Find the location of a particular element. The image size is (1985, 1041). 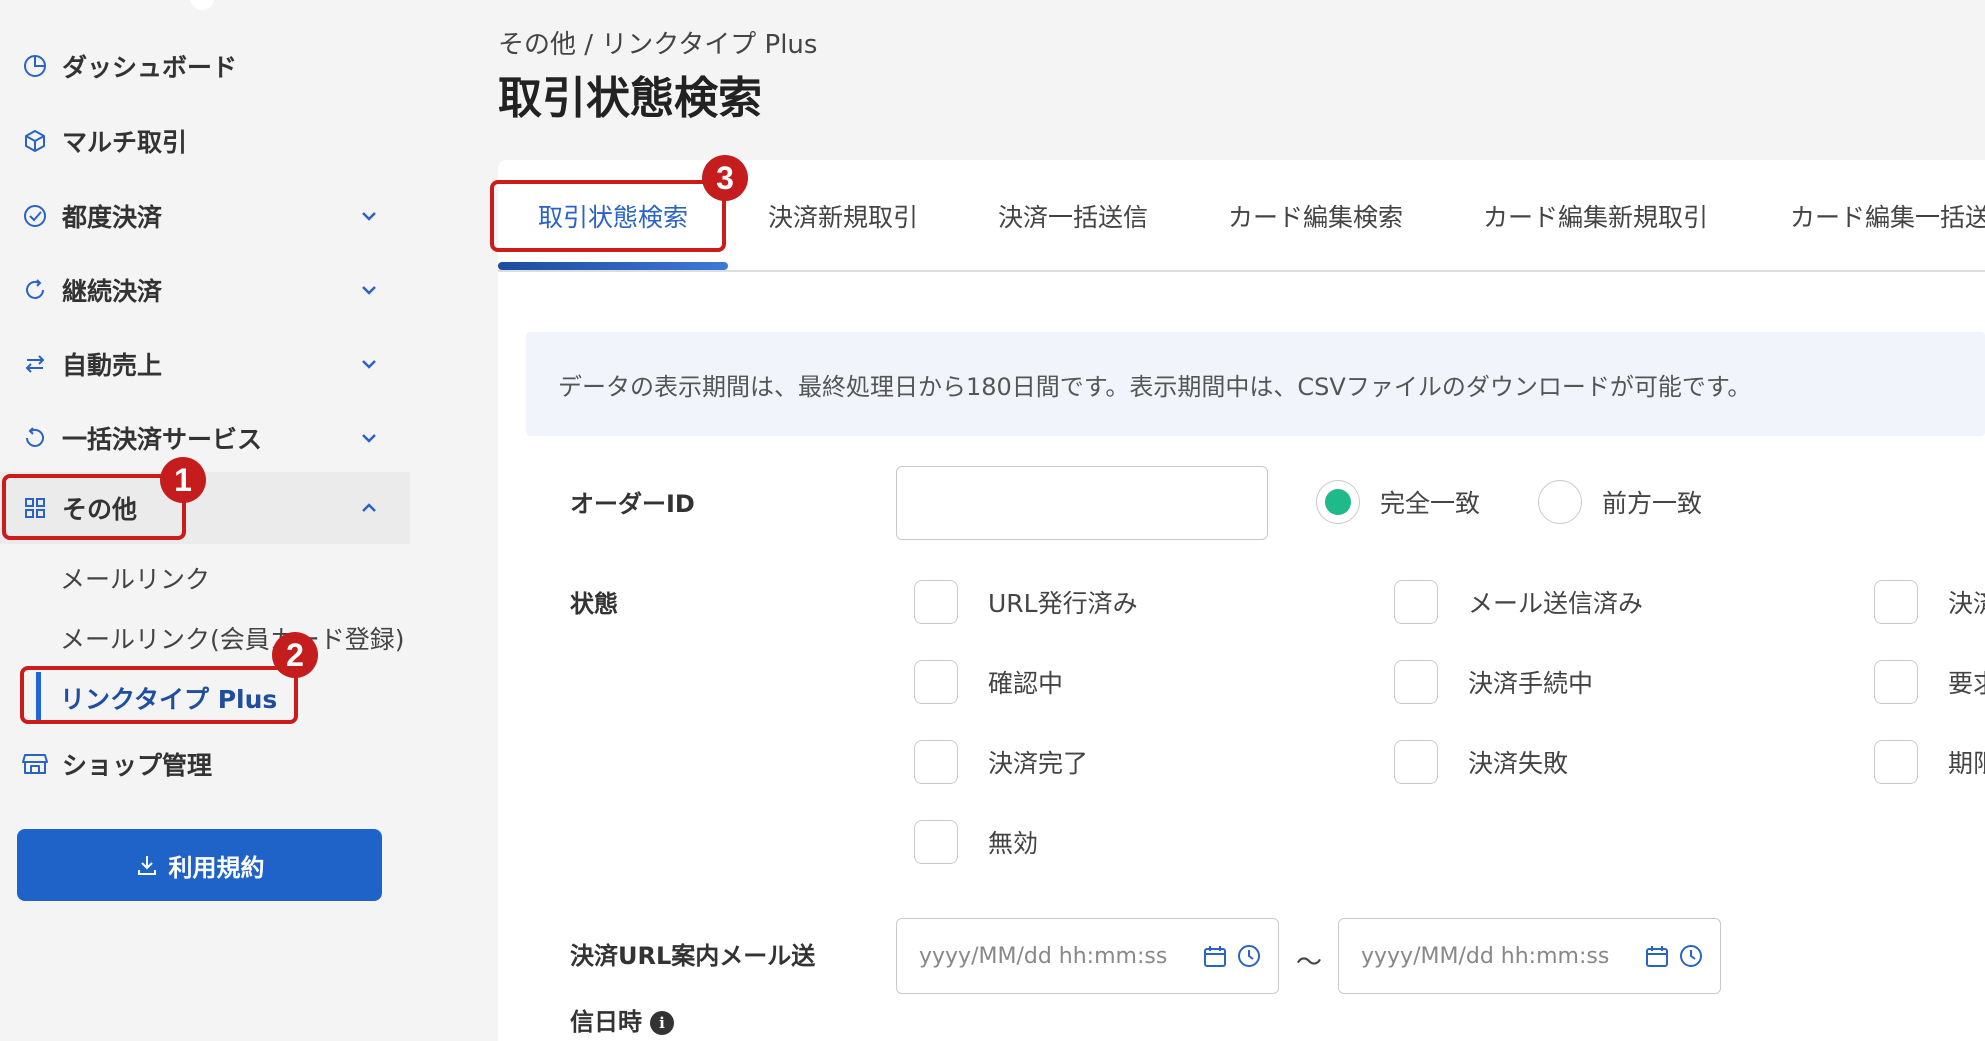

active-tab-indicator is located at coordinates (613, 266).